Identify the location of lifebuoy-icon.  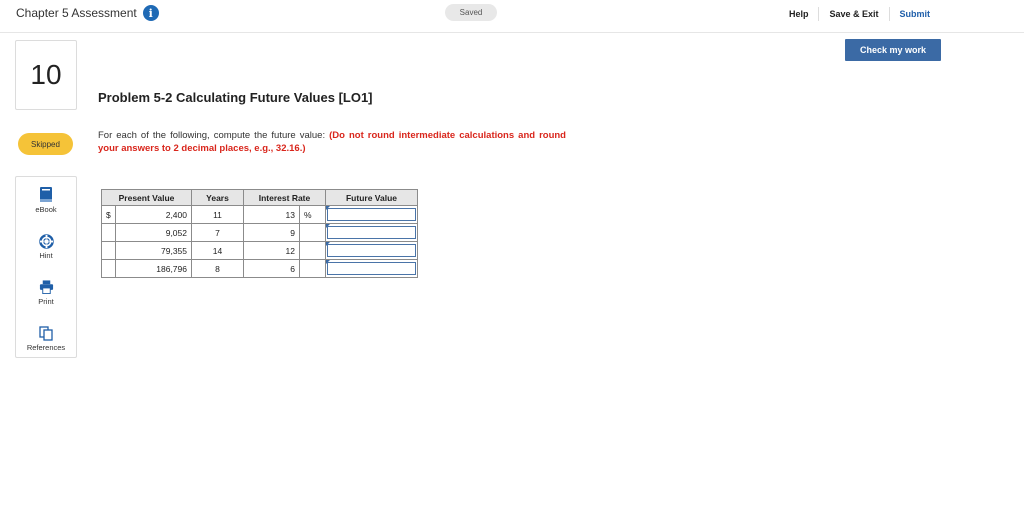
(46, 241).